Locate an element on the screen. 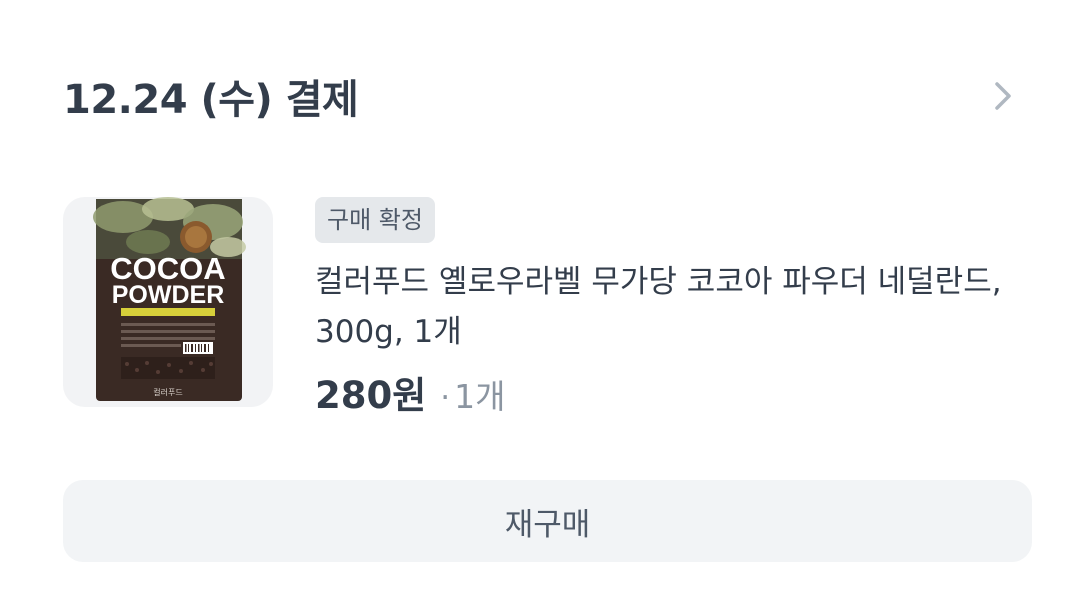 The width and height of the screenshot is (1079, 611). cocoa-pouch-image: COCOA POWDER 컬러푸드 is located at coordinates (169, 299).